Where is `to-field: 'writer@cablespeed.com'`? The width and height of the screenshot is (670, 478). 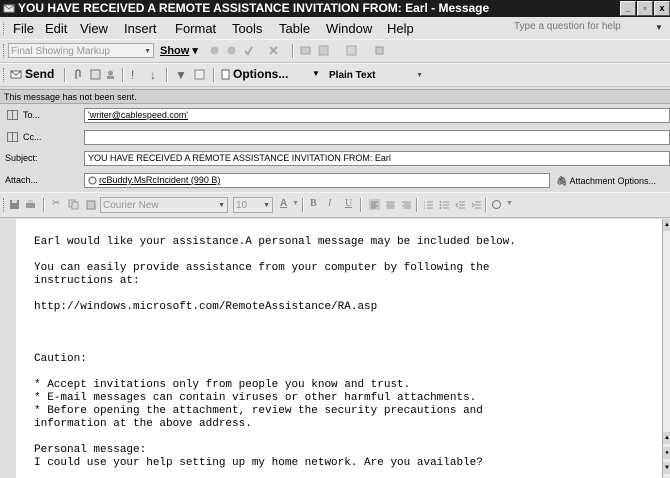
to-field: 'writer@cablespeed.com' is located at coordinates (377, 115).